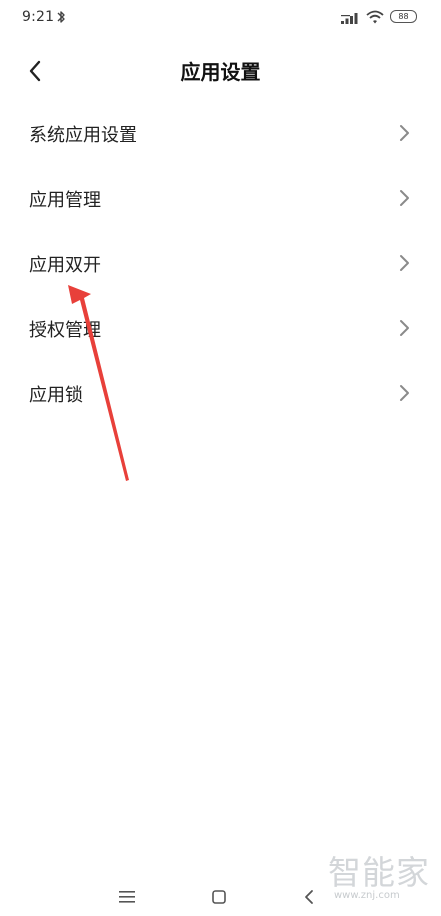 This screenshot has height=916, width=441. I want to click on list-item-system-app-settings: 系统应用设置, so click(220, 133).